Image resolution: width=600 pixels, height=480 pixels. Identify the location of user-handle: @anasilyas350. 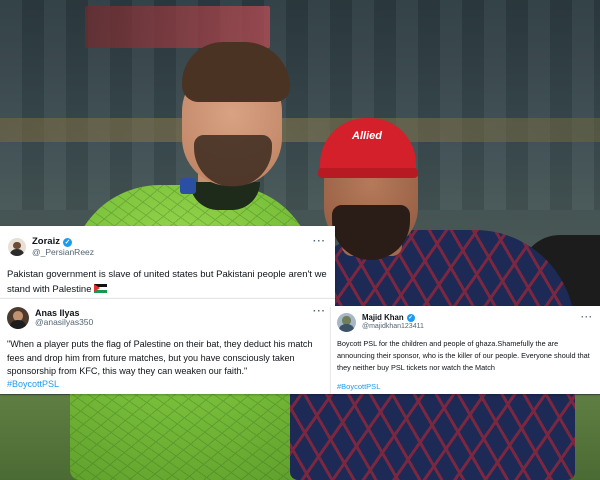
(64, 323).